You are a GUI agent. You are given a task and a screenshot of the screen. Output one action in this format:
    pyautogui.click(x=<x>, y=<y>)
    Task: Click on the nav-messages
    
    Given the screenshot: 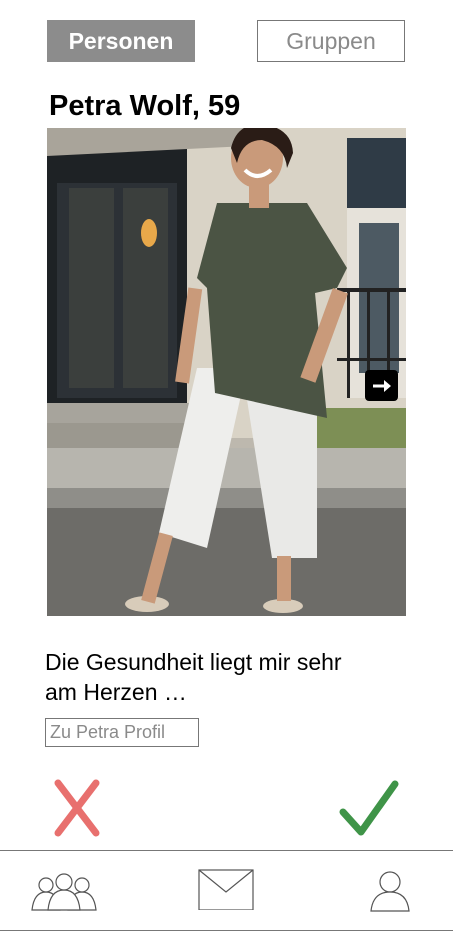 What is the action you would take?
    pyautogui.click(x=226, y=888)
    